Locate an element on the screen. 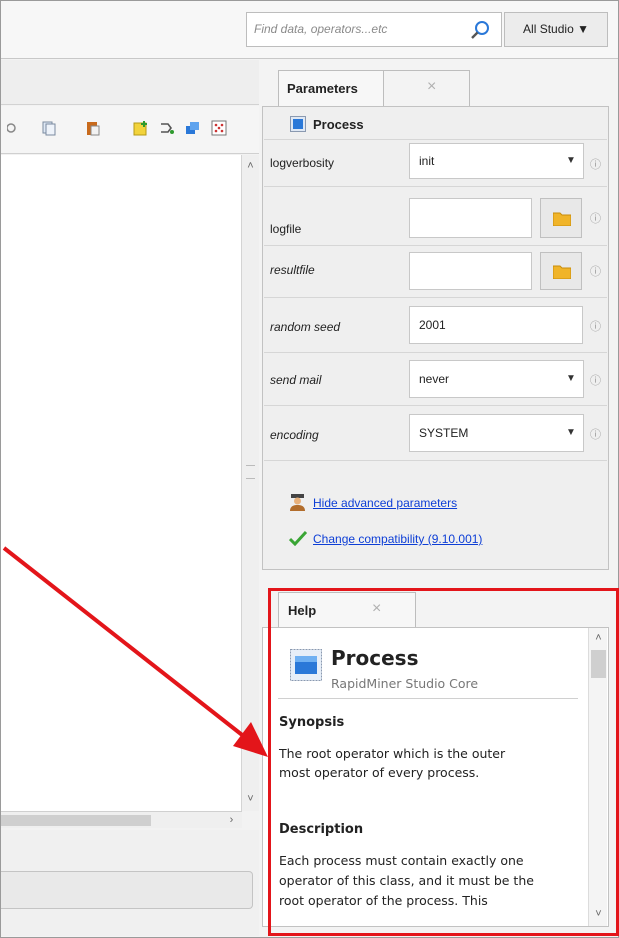 The width and height of the screenshot is (619, 938). auto-wire-icon is located at coordinates (167, 128).